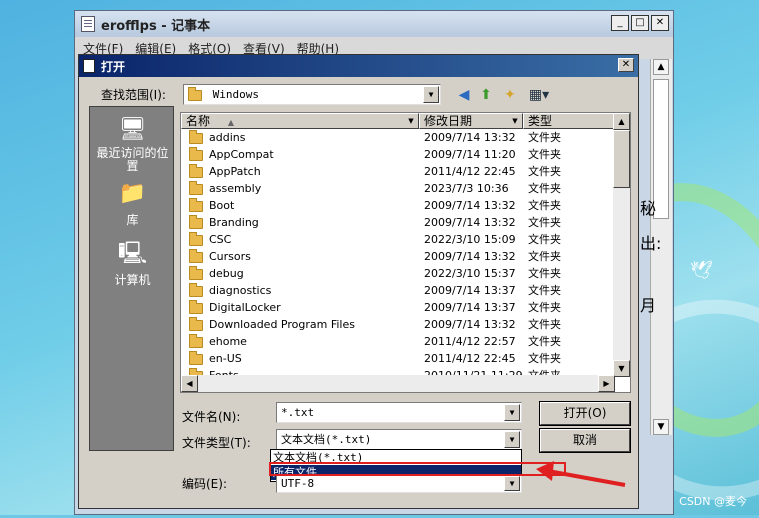 The image size is (759, 518). What do you see at coordinates (621, 159) in the screenshot?
I see `scroll-thumb` at bounding box center [621, 159].